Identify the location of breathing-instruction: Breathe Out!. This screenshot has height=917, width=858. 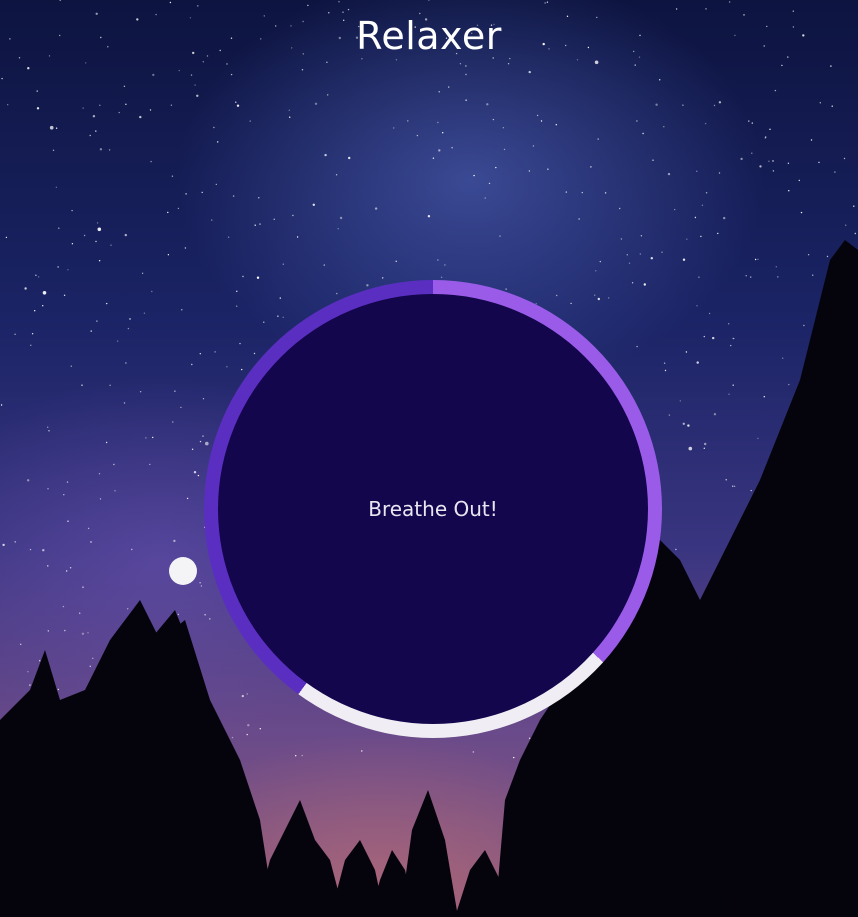
(433, 509).